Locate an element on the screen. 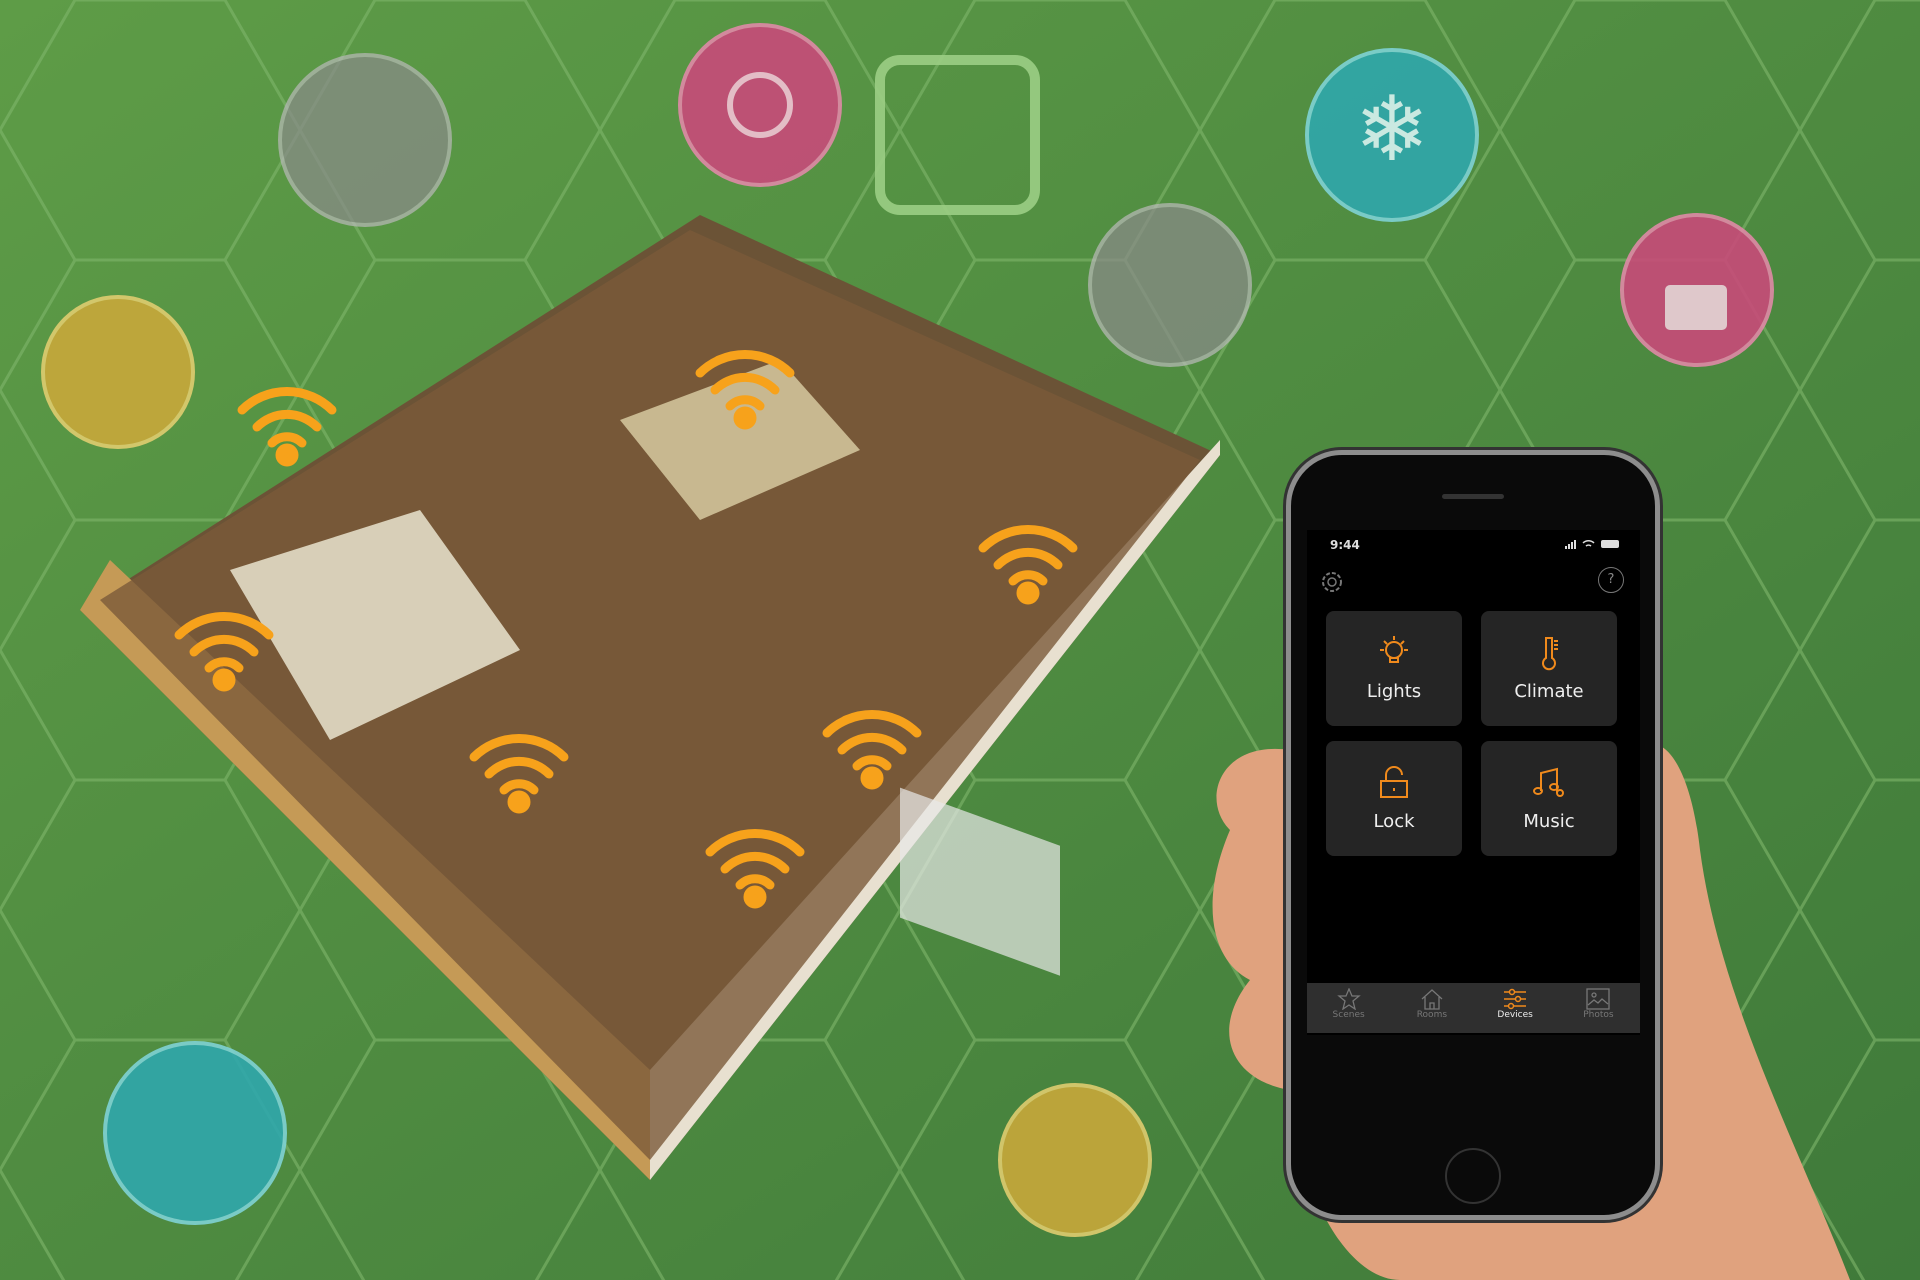  status-time: 9:44 is located at coordinates (1345, 545).